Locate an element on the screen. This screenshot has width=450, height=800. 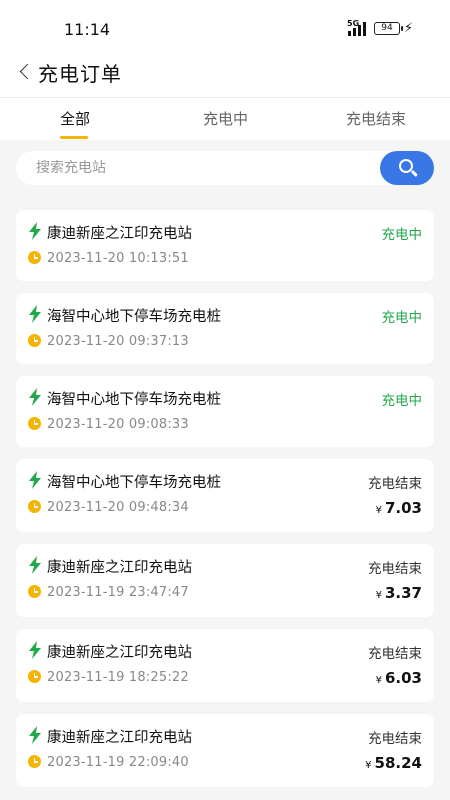
tab-charging: 充电中 is located at coordinates (225, 118).